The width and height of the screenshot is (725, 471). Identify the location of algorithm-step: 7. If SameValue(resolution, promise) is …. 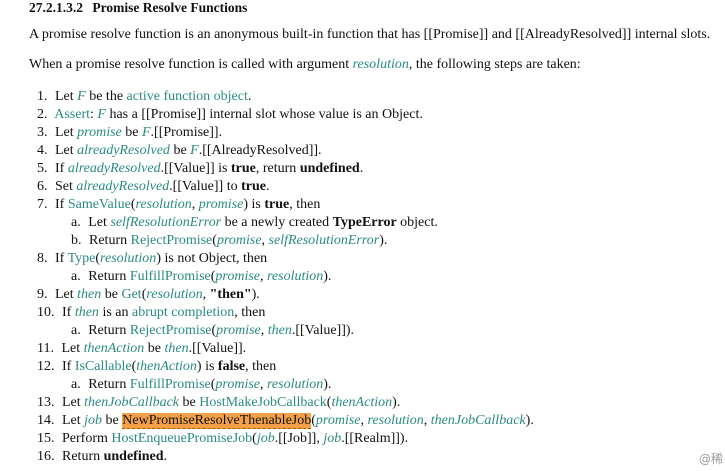
(178, 205).